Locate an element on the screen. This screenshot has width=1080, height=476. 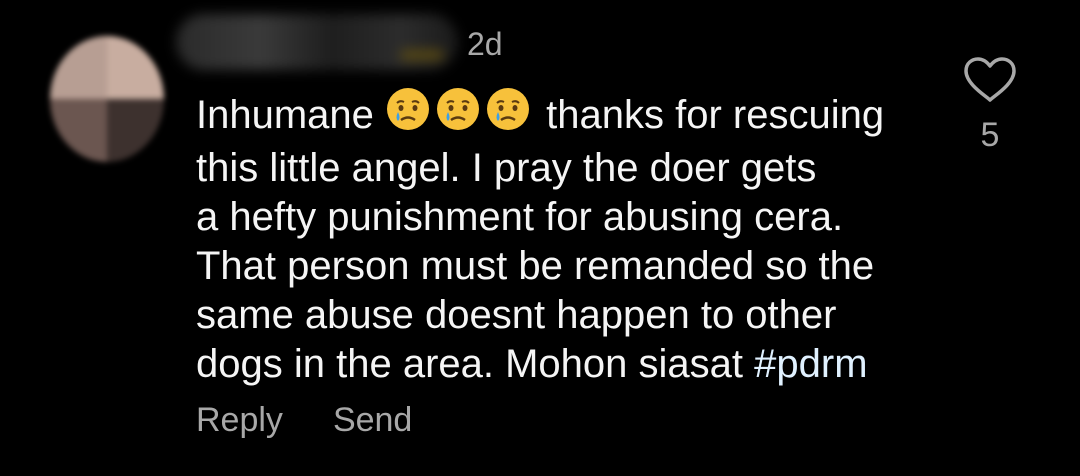
avatar is located at coordinates (107, 99).